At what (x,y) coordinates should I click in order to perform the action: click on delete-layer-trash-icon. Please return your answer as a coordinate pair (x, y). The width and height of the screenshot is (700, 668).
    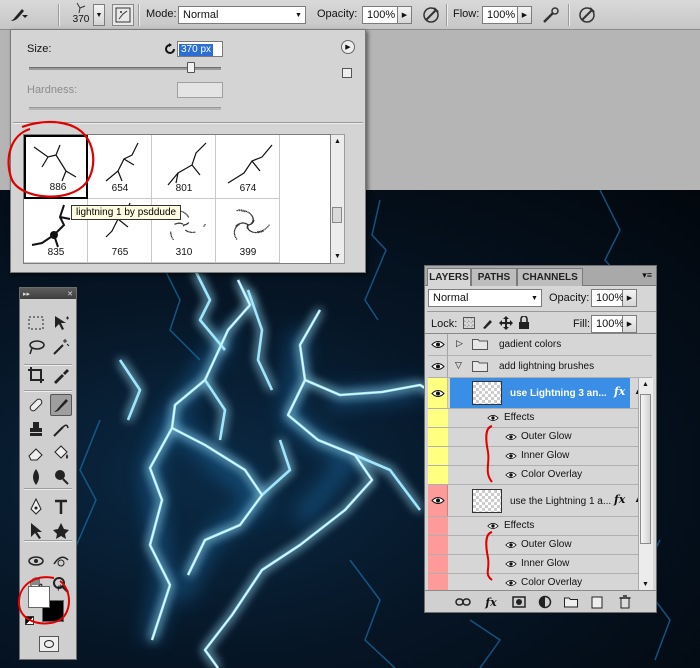
    Looking at the image, I should click on (625, 602).